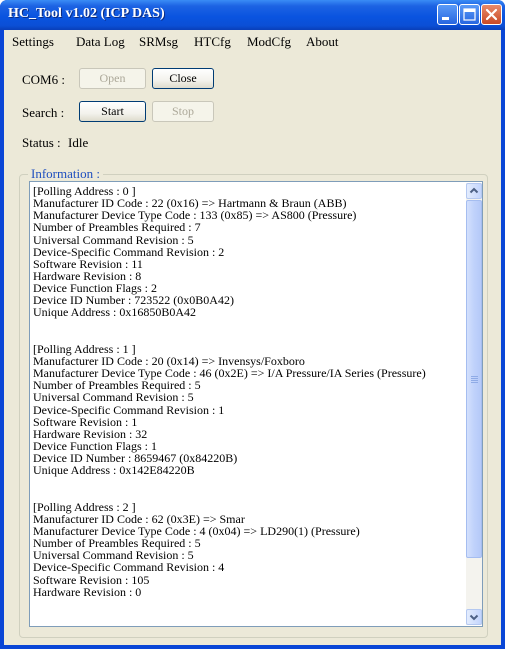 This screenshot has width=505, height=649. I want to click on title-bar: HC_Tool v1.02 (ICP DAS), so click(252, 15).